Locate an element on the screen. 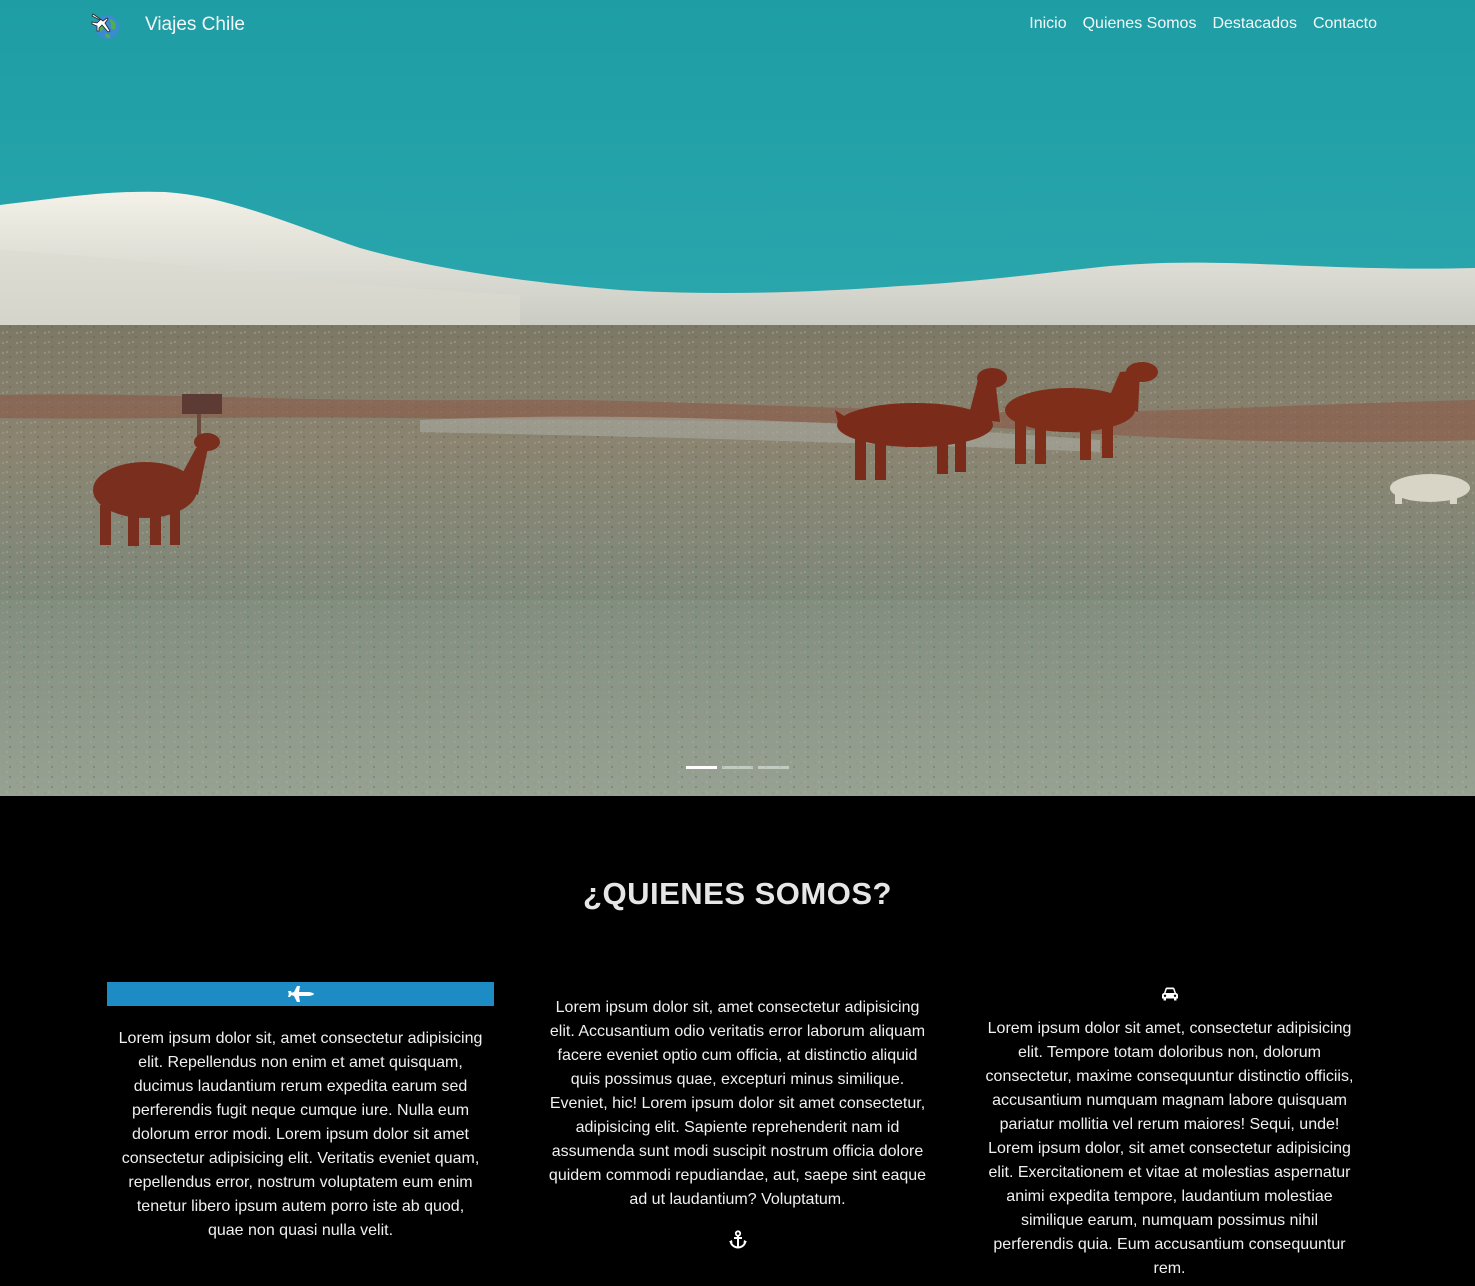 Image resolution: width=1475 pixels, height=1286 pixels. airplane-icon is located at coordinates (300, 994).